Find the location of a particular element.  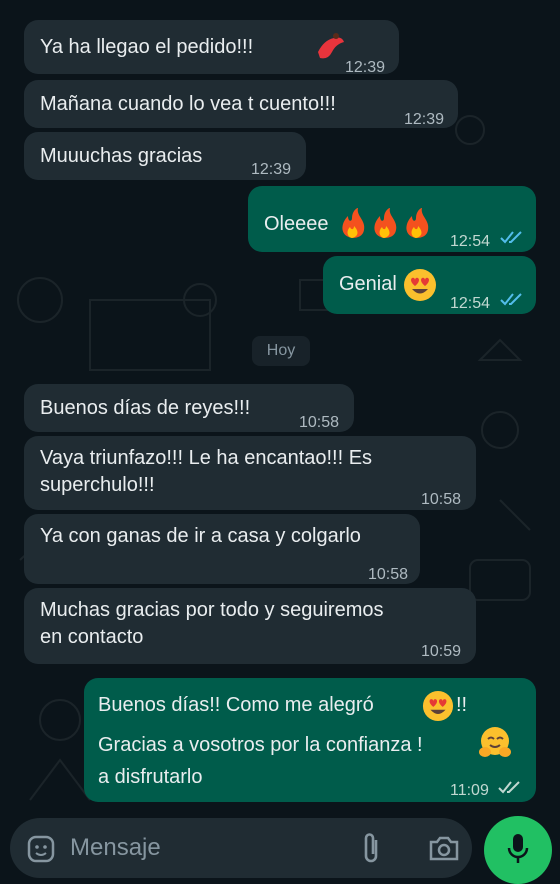

outgoing-message: Genial 12:54 is located at coordinates (429, 285).